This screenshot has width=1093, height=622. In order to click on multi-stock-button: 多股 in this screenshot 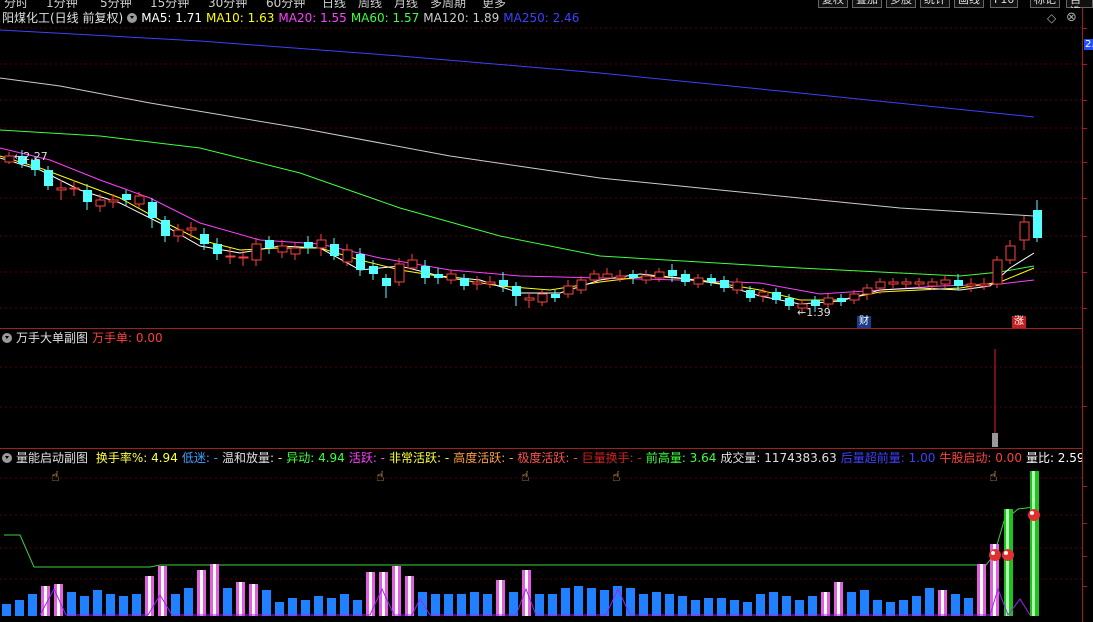, I will do `click(901, 4)`.